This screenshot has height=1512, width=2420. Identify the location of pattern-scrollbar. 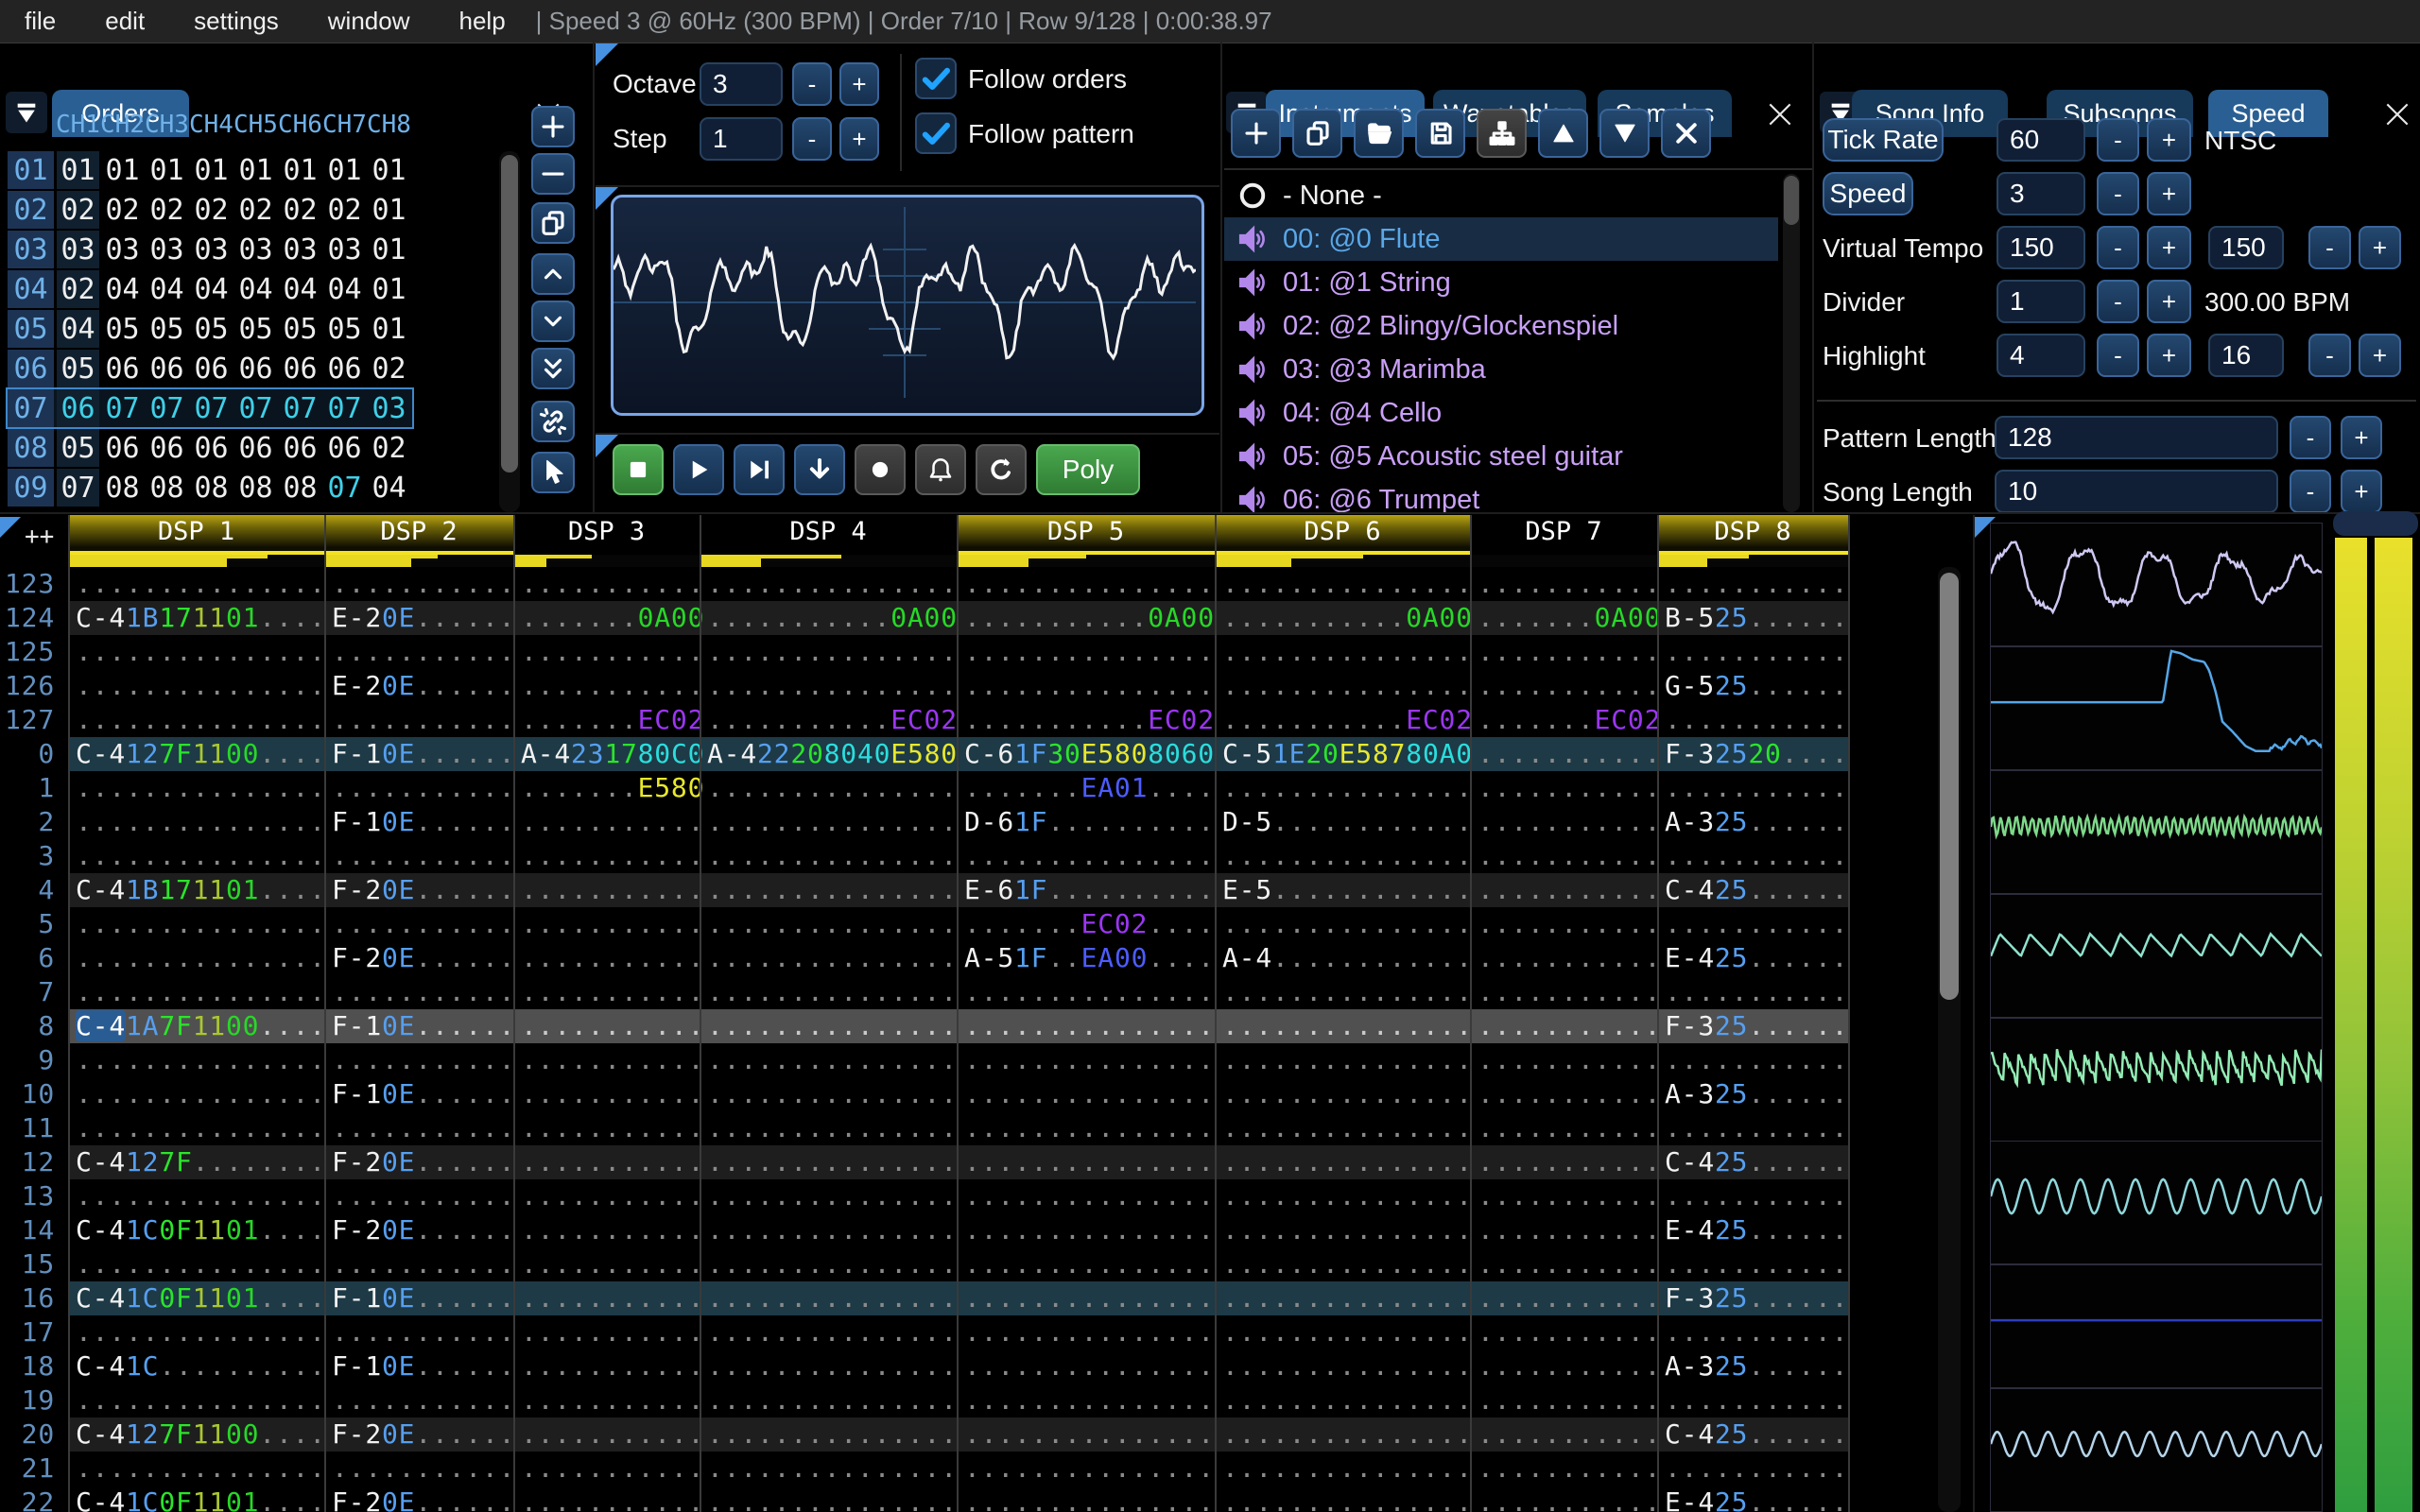
(1949, 1039).